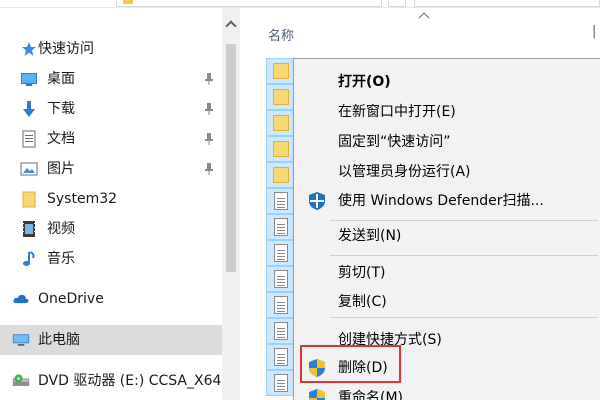  Describe the element at coordinates (61, 139) in the screenshot. I see `nav-item-label: 文档` at that location.